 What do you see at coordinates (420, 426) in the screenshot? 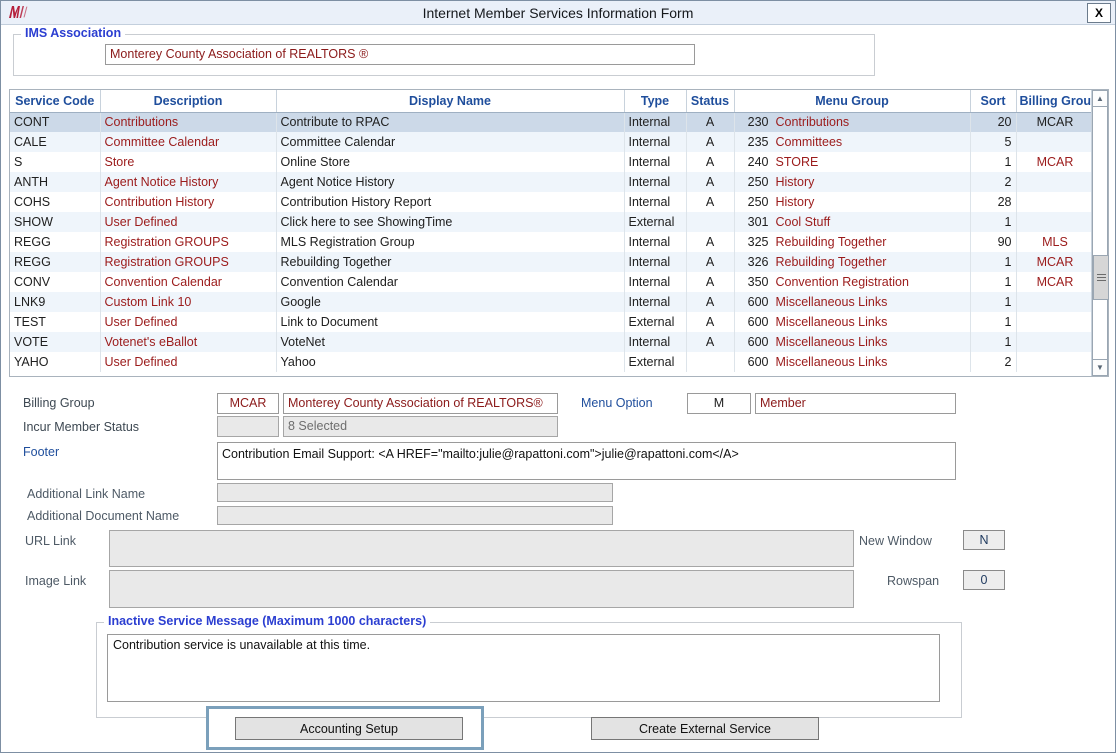
I see `incur-member-status-value-field: 8 Selected` at bounding box center [420, 426].